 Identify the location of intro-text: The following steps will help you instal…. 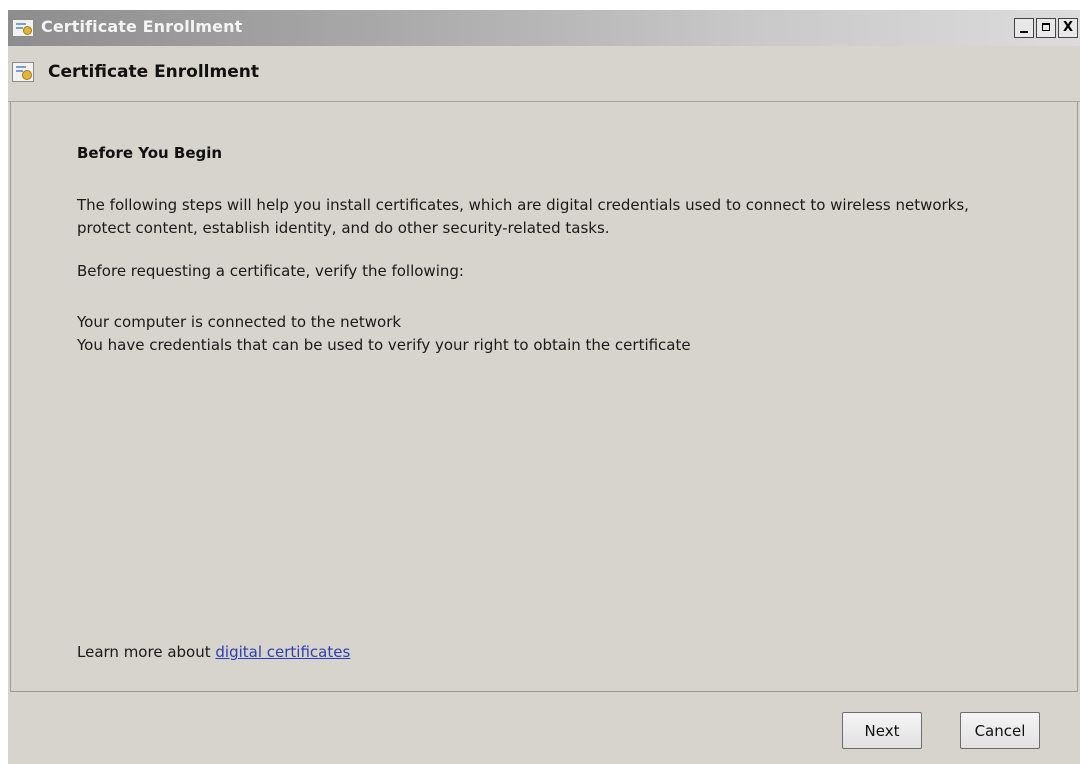
(572, 217).